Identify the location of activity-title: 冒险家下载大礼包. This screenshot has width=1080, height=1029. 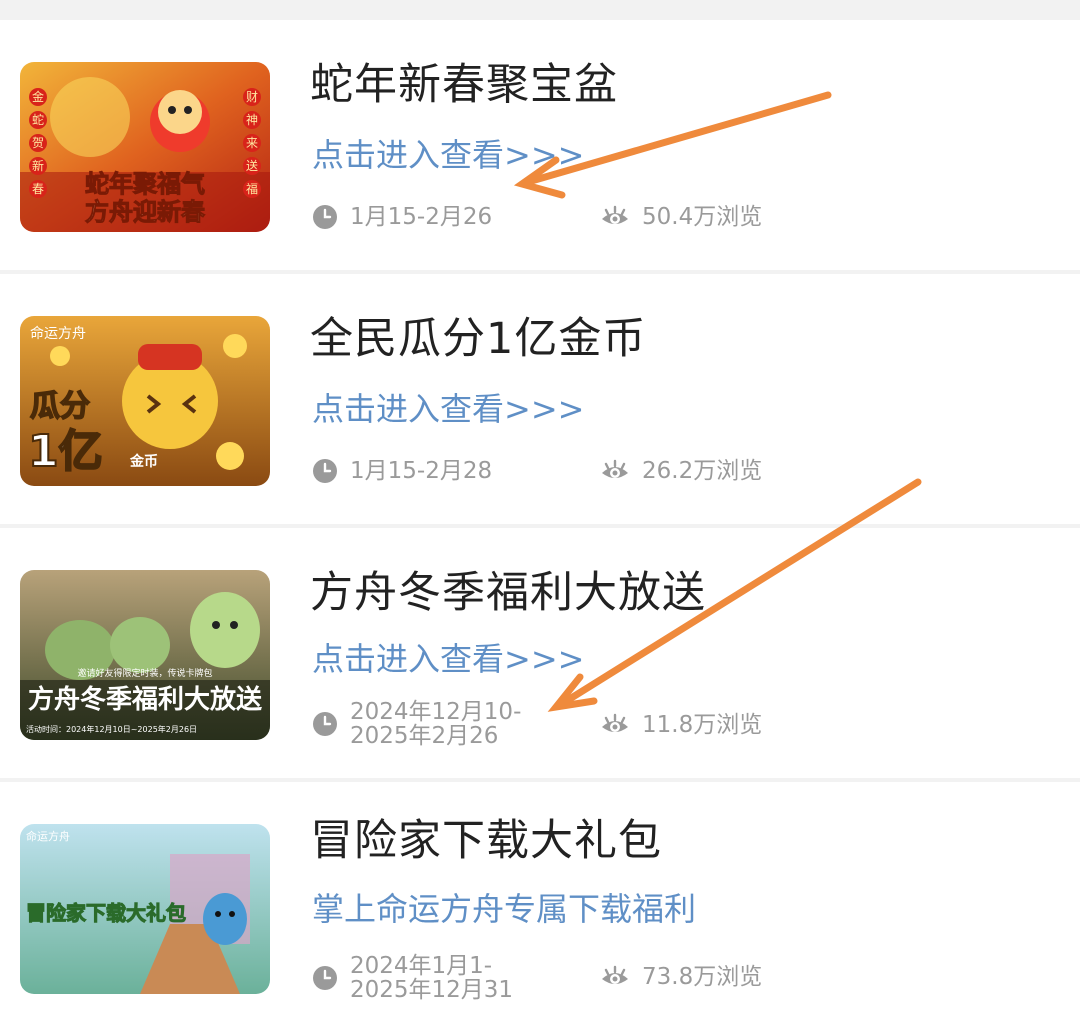
(486, 837).